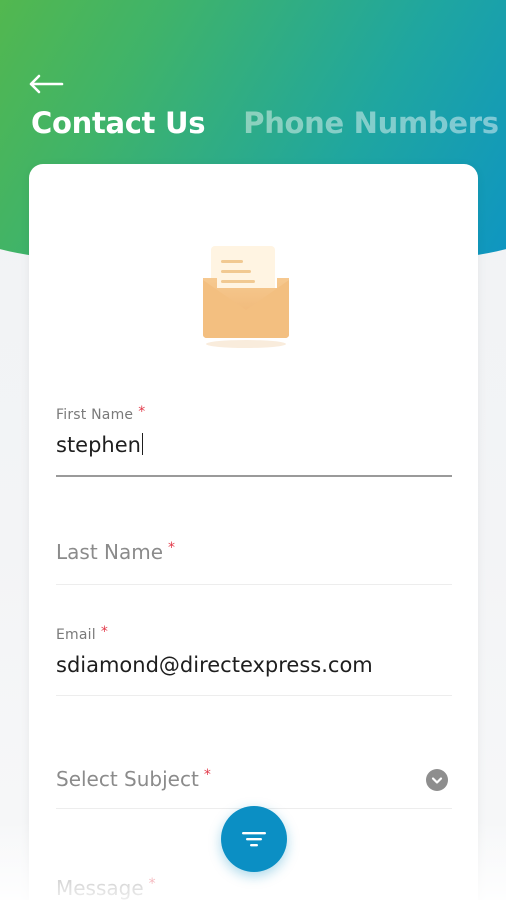 The width and height of the screenshot is (506, 900). What do you see at coordinates (254, 562) in the screenshot?
I see `last-name-field: Last Name *` at bounding box center [254, 562].